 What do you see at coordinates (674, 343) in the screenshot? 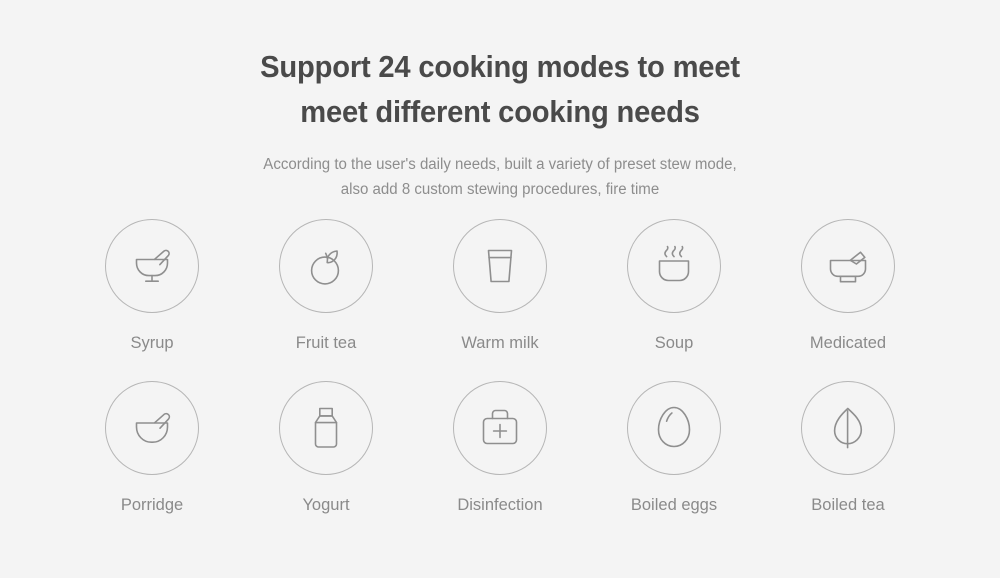
I see `mode-label: Soup` at bounding box center [674, 343].